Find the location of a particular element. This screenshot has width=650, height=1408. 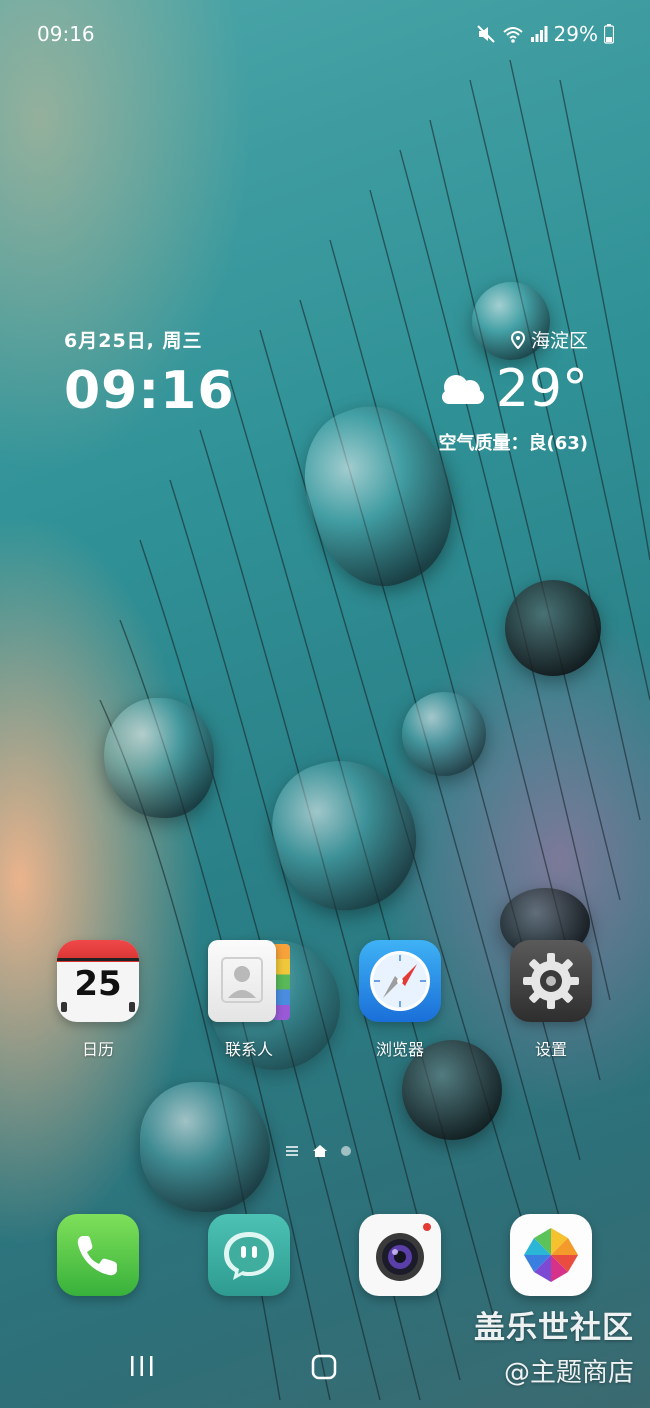

app-settings: 设置 is located at coordinates (551, 1000).